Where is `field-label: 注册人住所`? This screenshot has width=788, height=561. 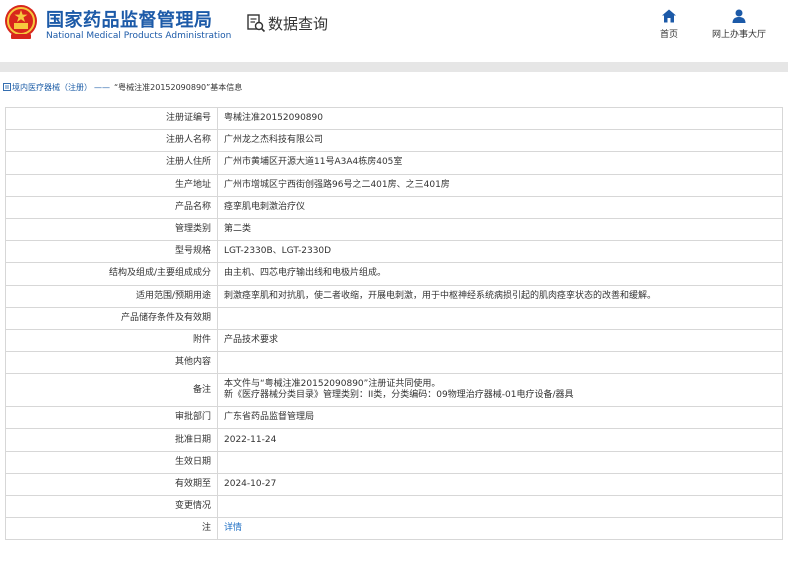
field-label: 注册人住所 is located at coordinates (111, 163).